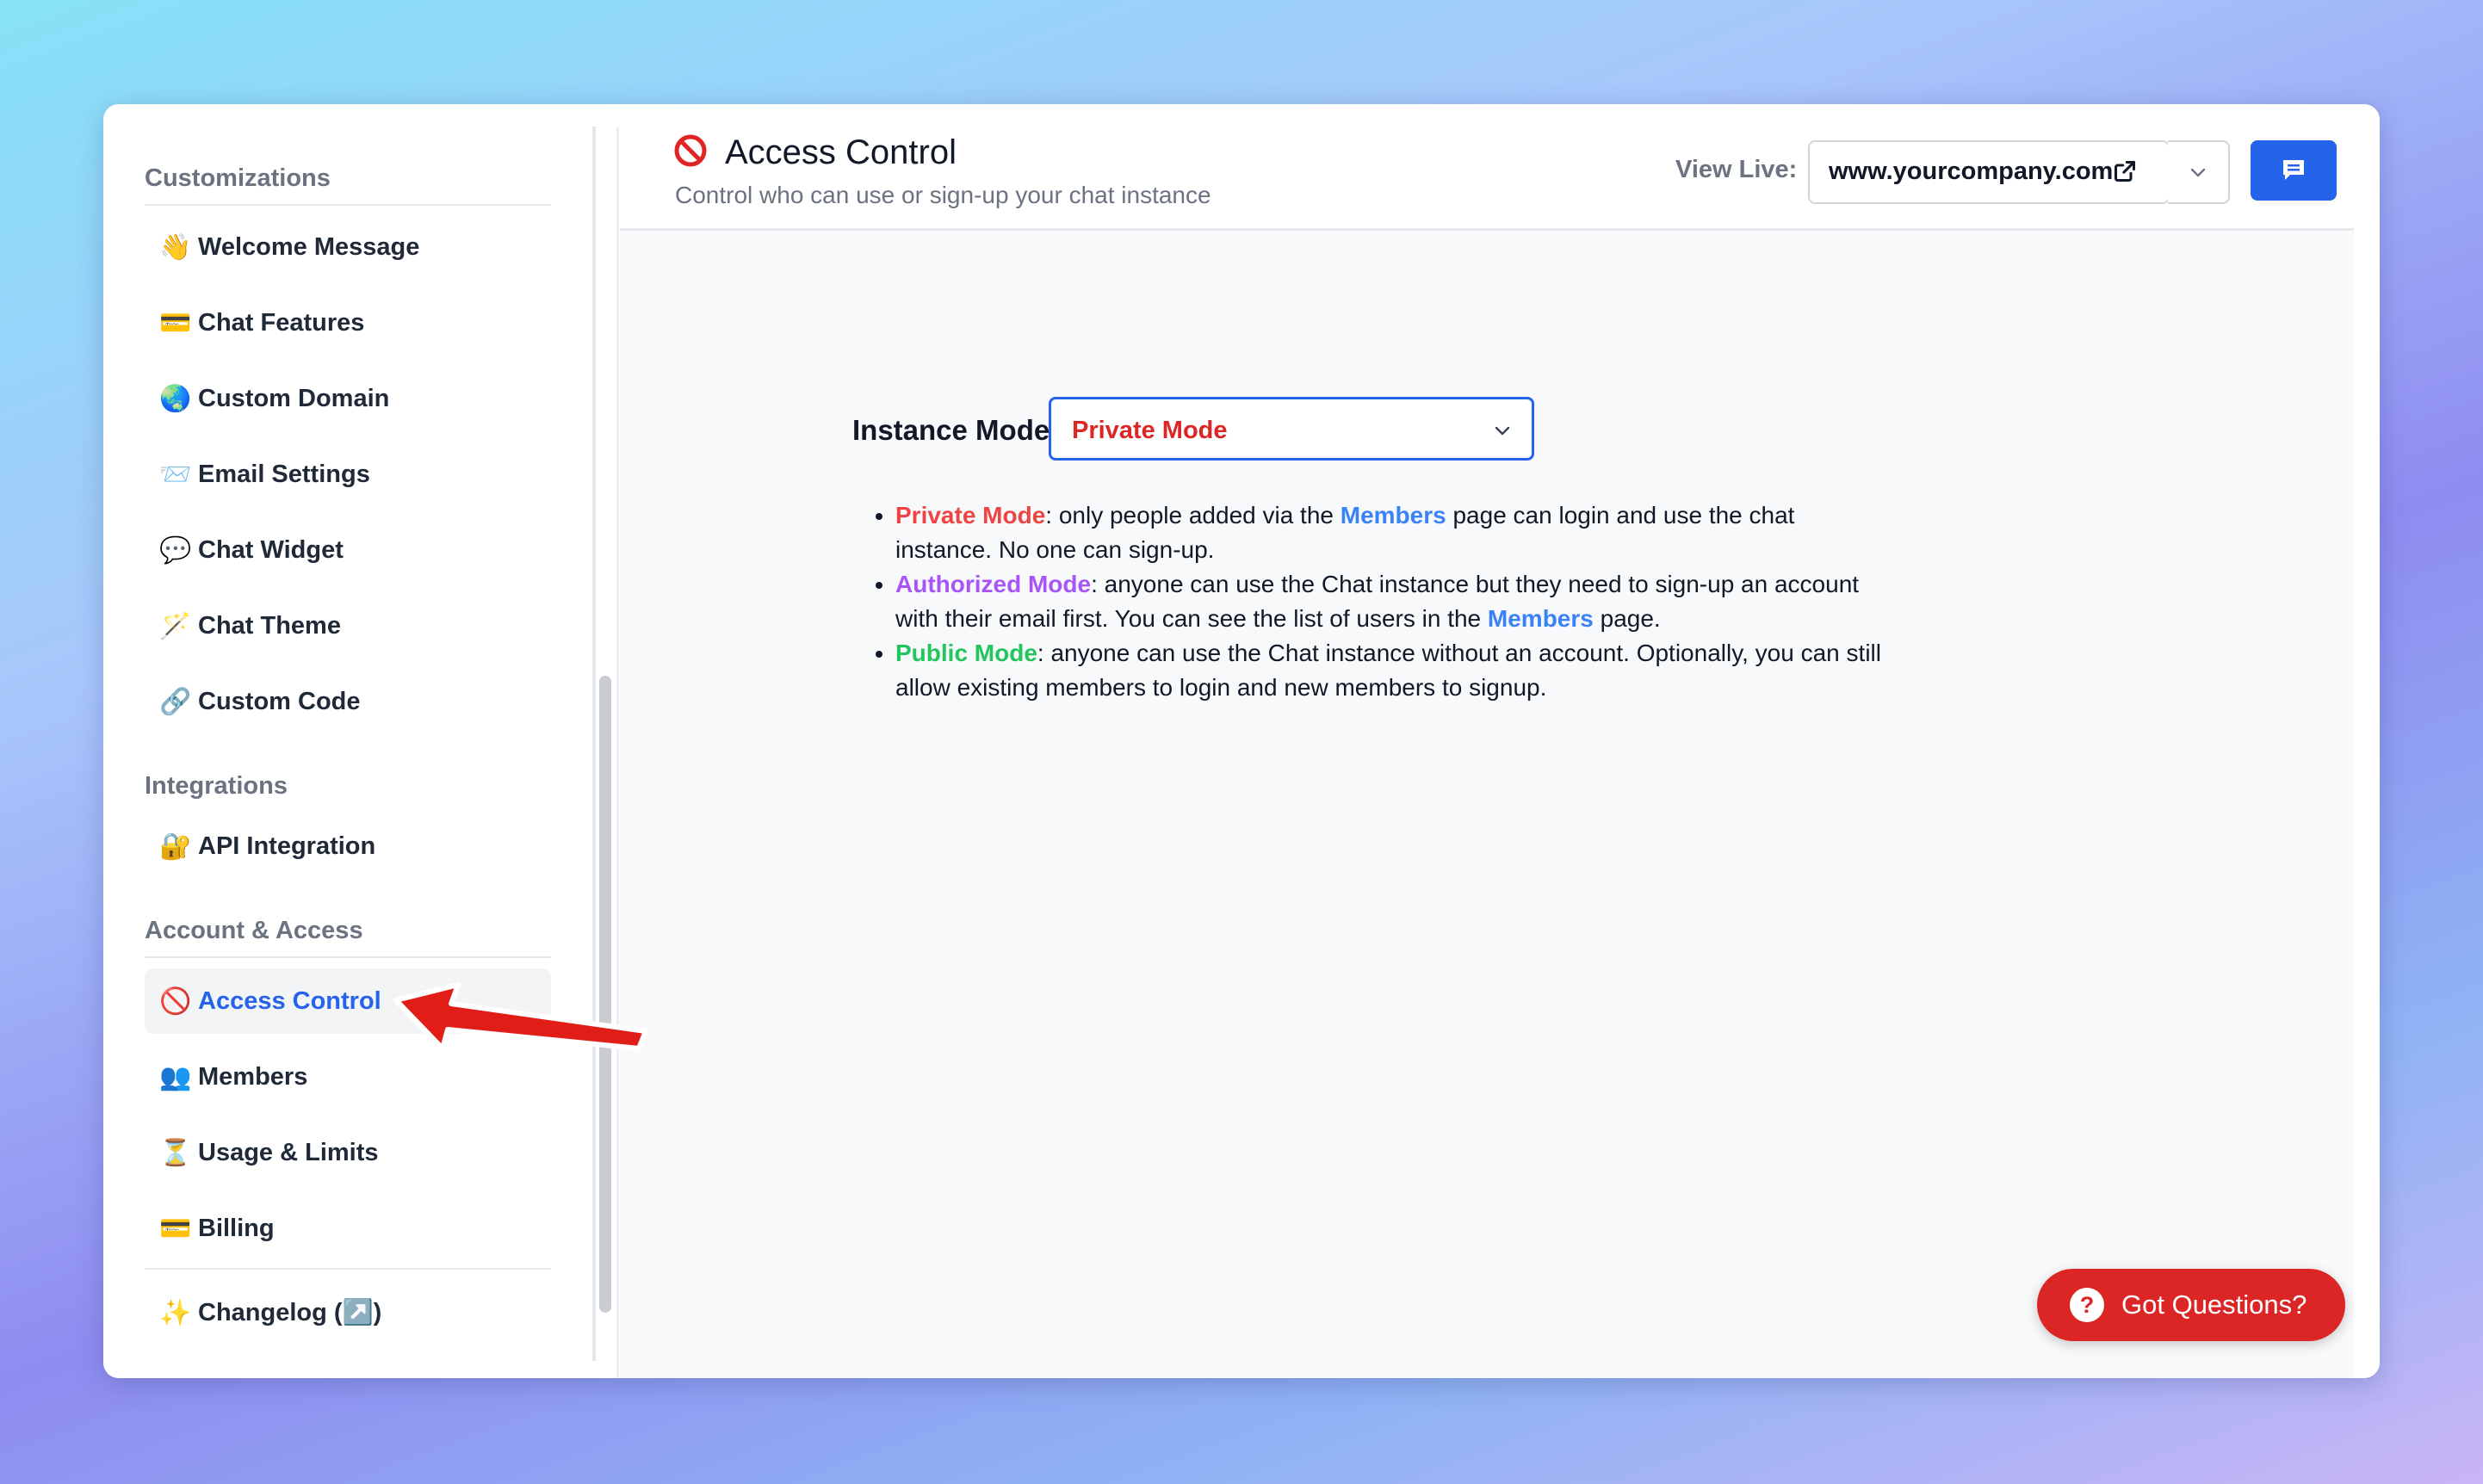 This screenshot has width=2483, height=1484. What do you see at coordinates (279, 701) in the screenshot?
I see `sidebar-item-label: Custom Code` at bounding box center [279, 701].